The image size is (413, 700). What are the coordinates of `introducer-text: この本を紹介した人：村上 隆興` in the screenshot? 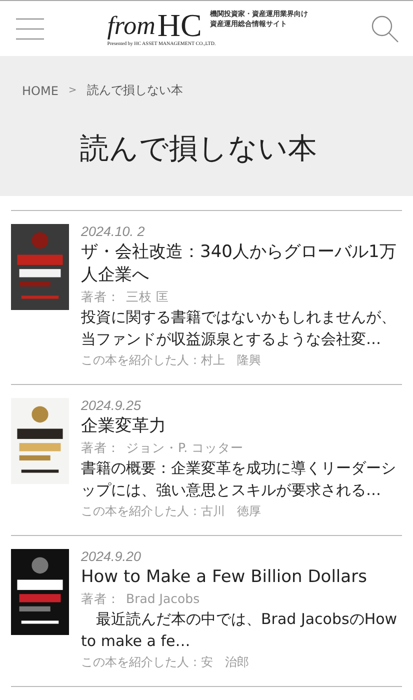 It's located at (171, 360).